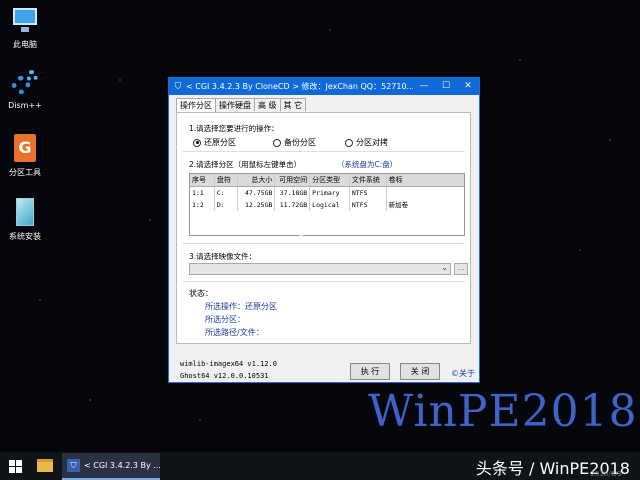 Image resolution: width=640 pixels, height=480 pixels. I want to click on column-header: 总大小, so click(257, 180).